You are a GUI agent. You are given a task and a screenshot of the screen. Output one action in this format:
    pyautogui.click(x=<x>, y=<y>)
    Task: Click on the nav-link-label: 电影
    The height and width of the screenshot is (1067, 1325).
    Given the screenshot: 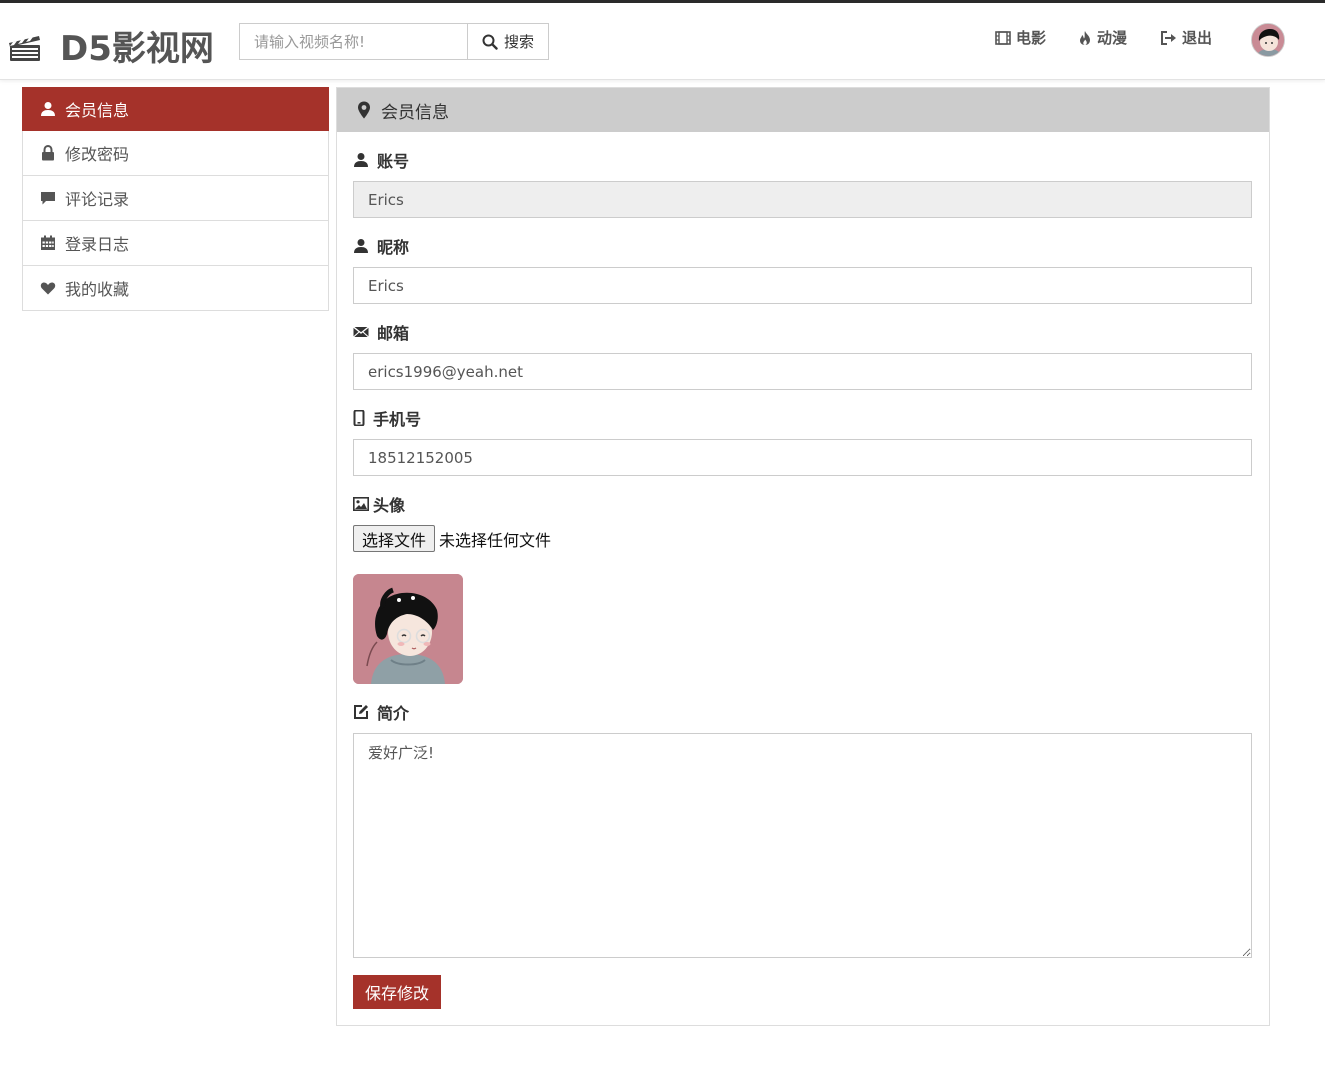 What is the action you would take?
    pyautogui.click(x=1031, y=38)
    